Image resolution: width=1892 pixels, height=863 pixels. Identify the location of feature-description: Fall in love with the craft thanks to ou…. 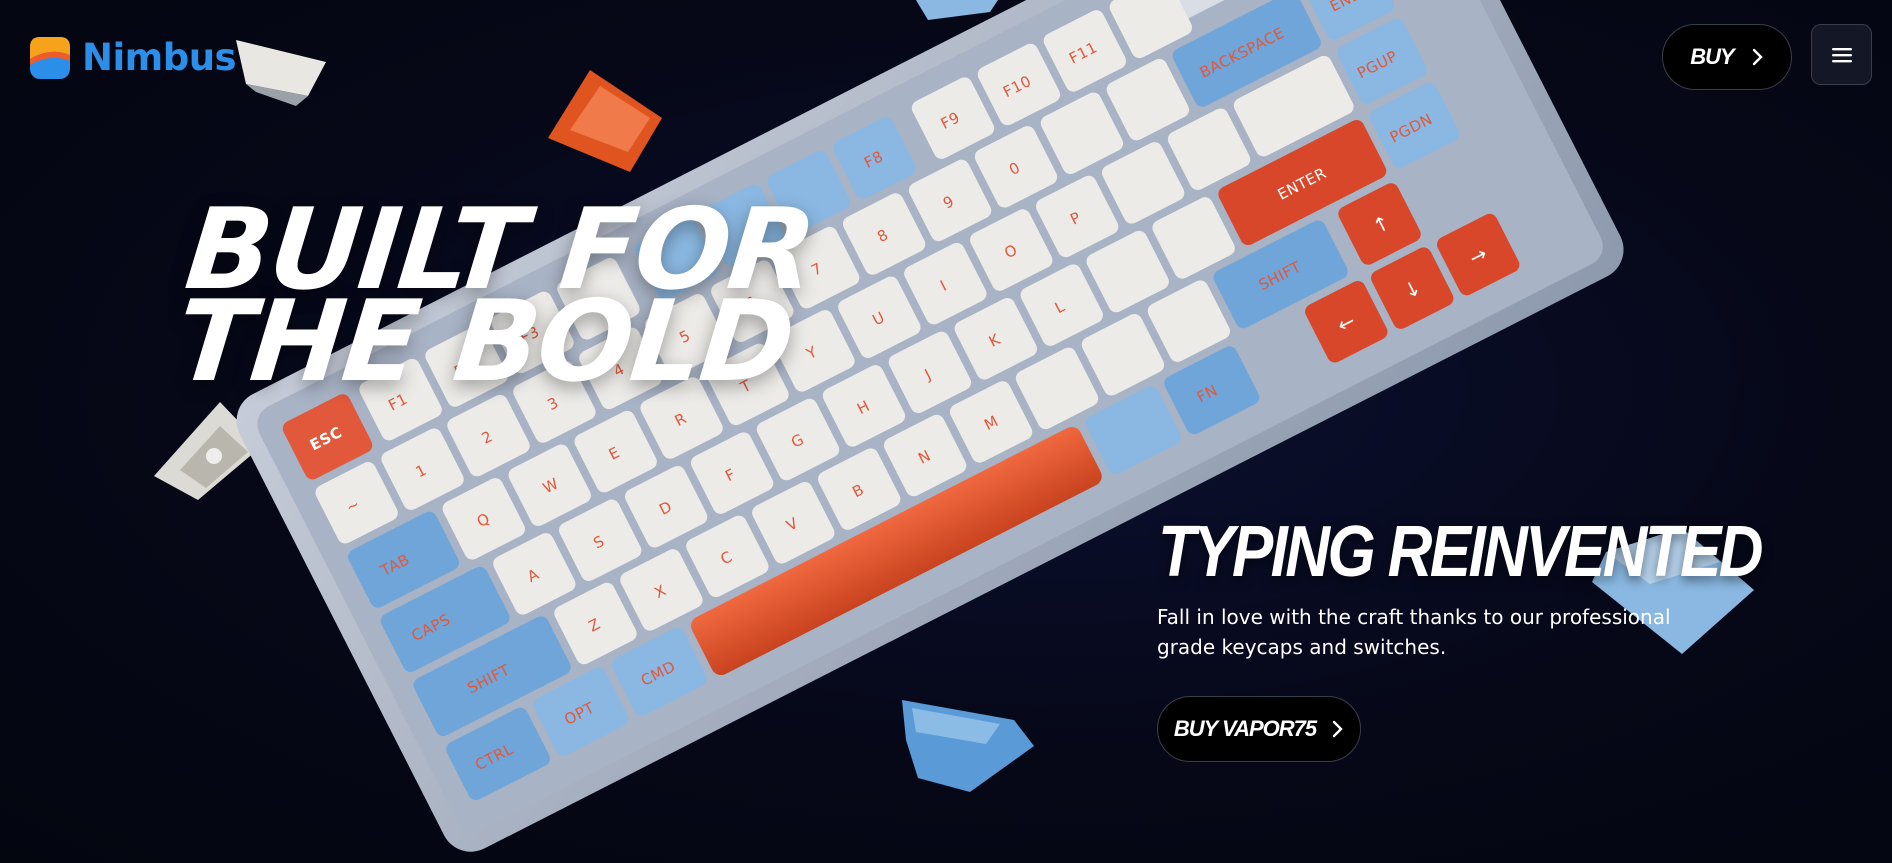
(1414, 632).